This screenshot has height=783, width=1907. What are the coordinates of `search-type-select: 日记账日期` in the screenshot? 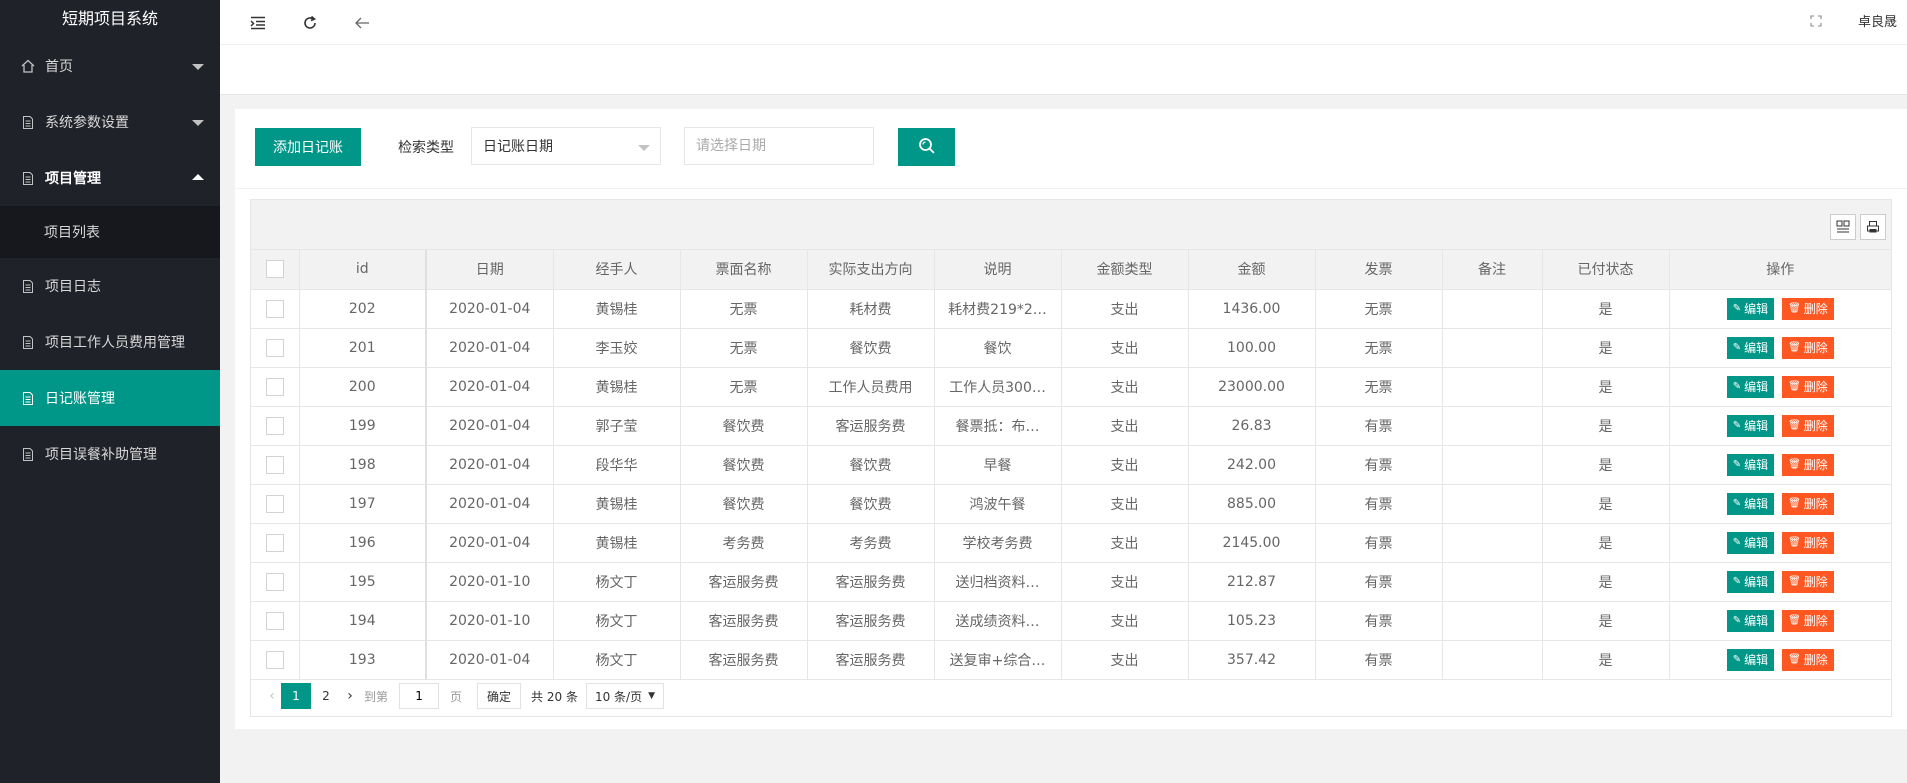 It's located at (566, 146).